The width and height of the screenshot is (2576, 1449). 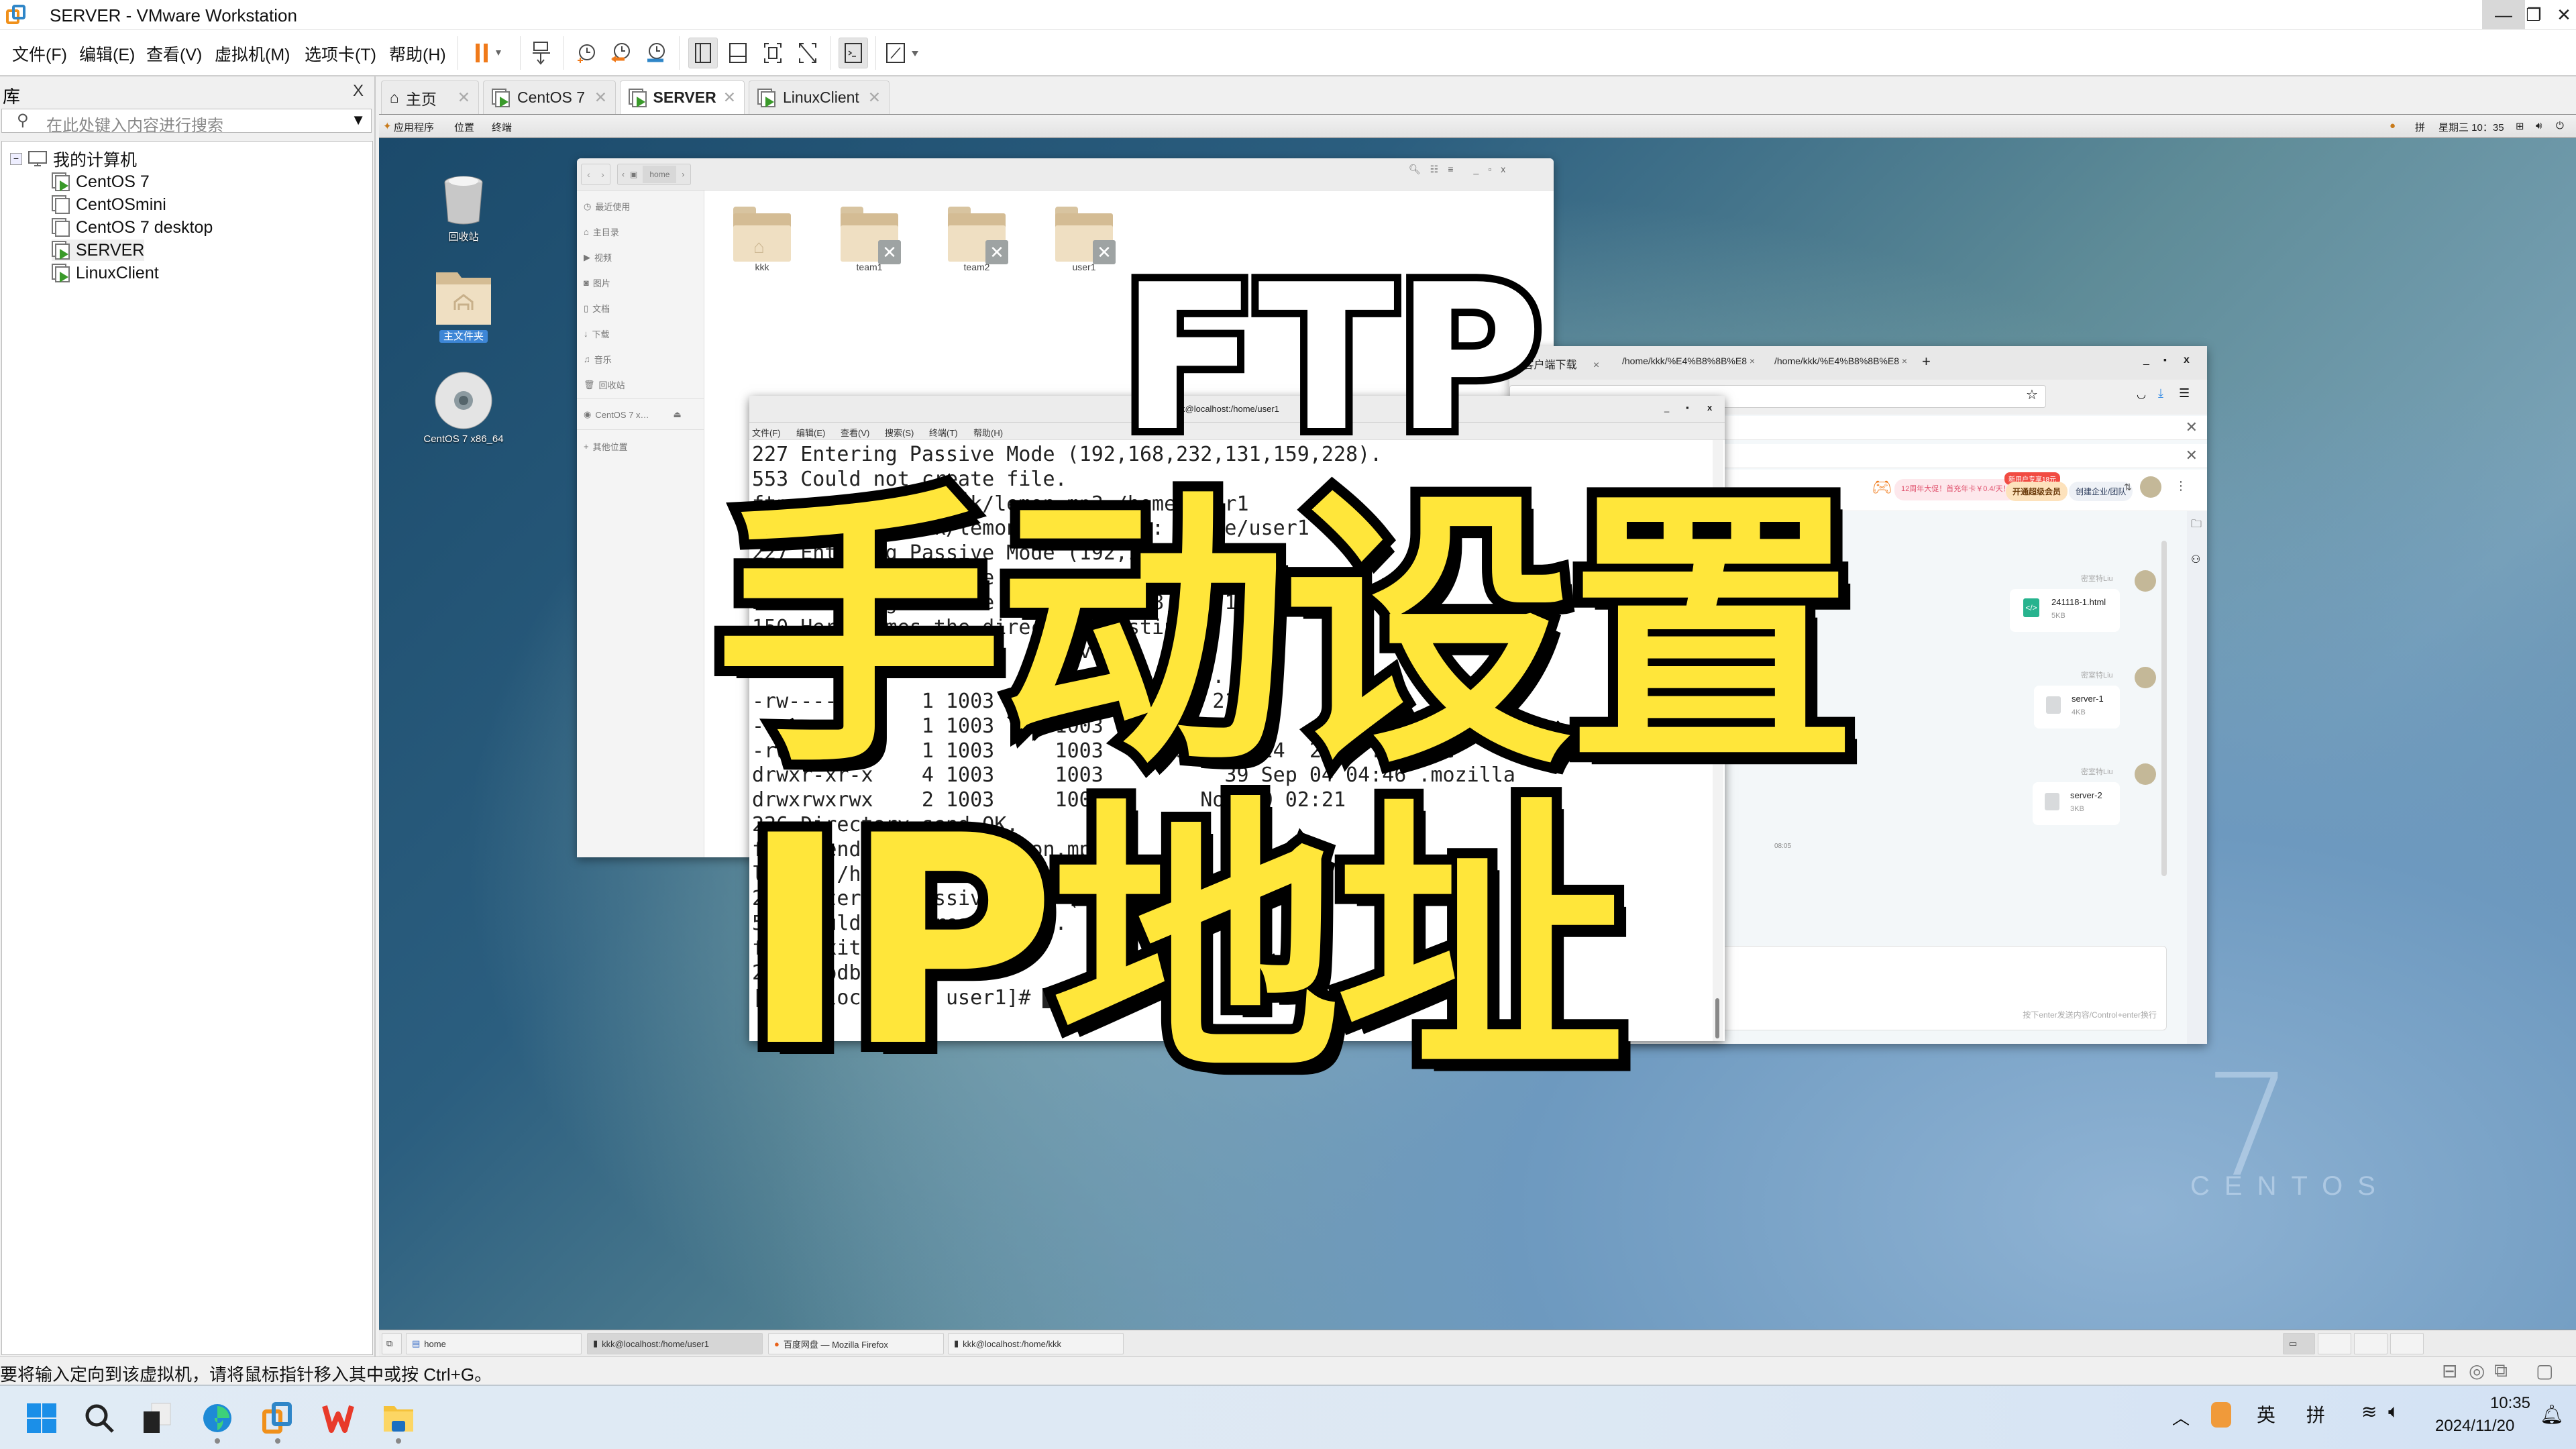 What do you see at coordinates (660, 174) in the screenshot?
I see `path-segment-home: home` at bounding box center [660, 174].